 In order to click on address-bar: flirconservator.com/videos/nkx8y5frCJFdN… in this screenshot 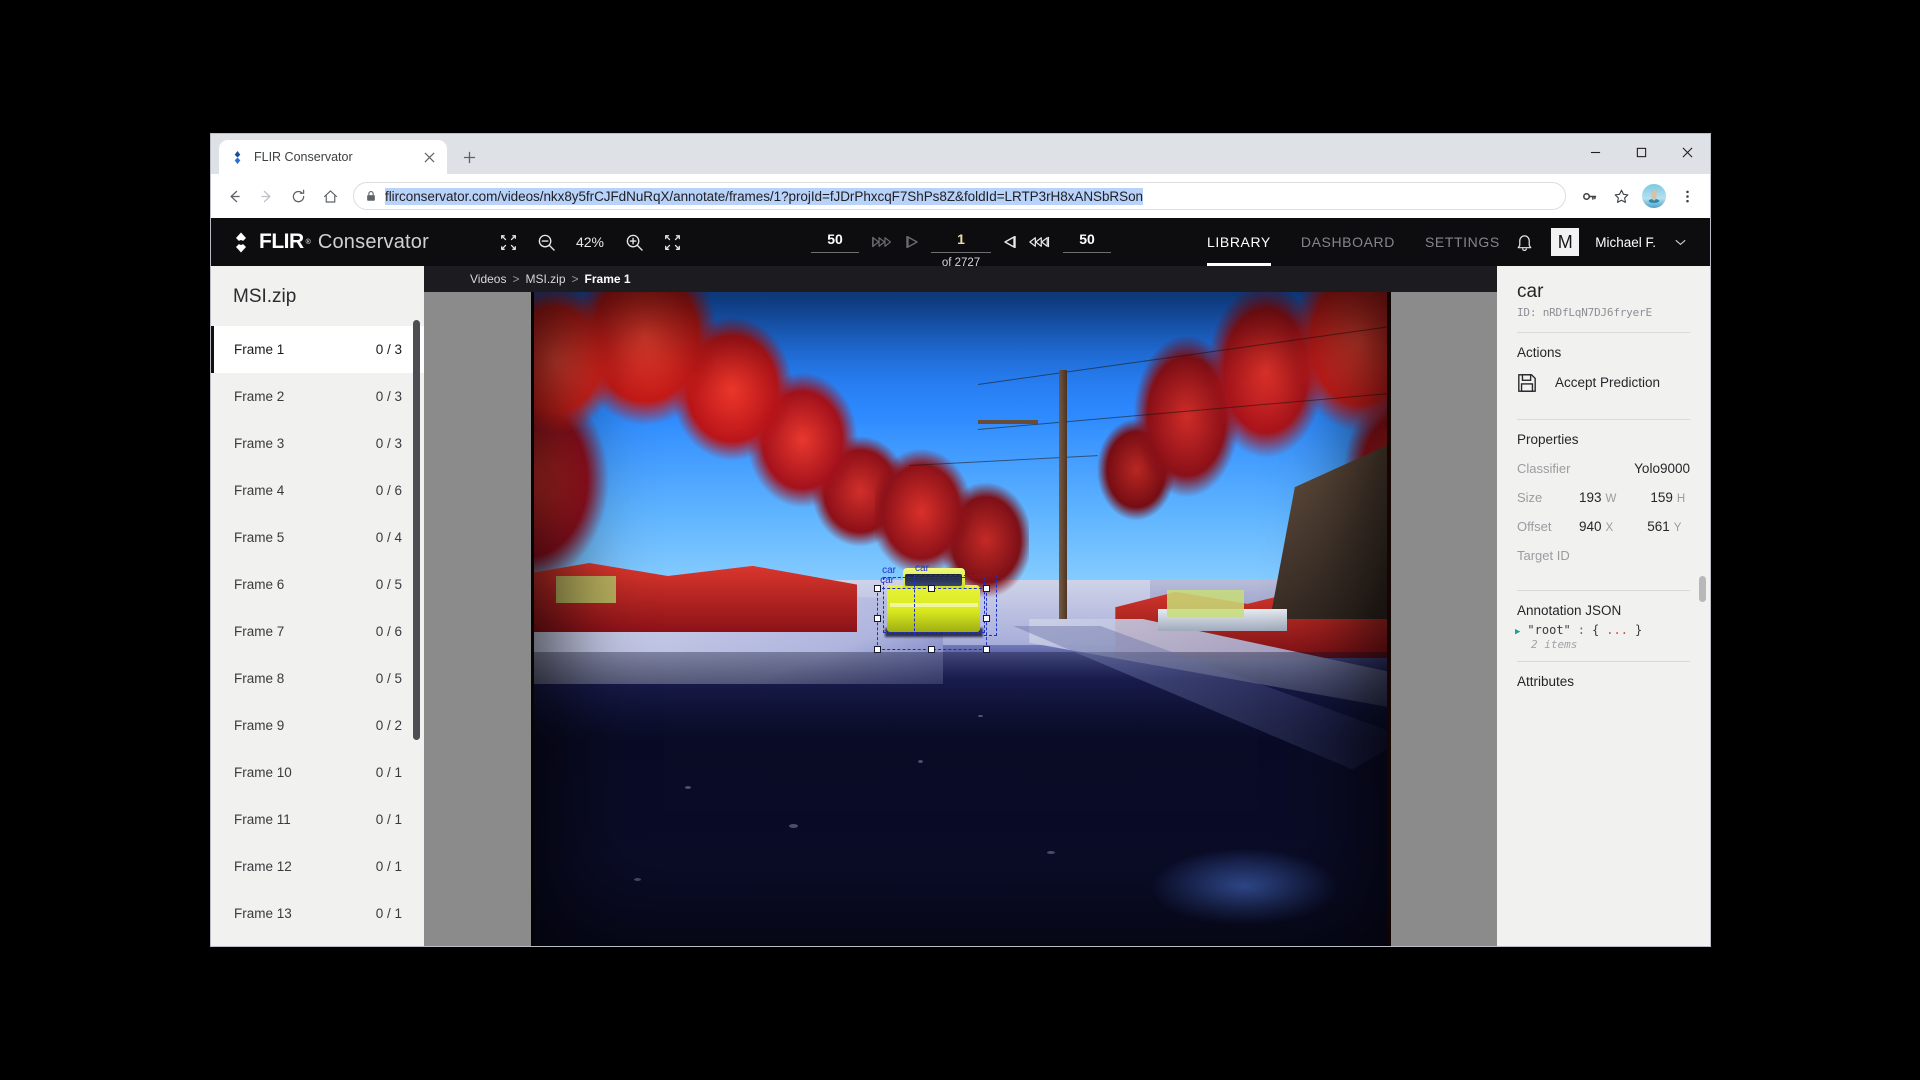, I will do `click(959, 196)`.